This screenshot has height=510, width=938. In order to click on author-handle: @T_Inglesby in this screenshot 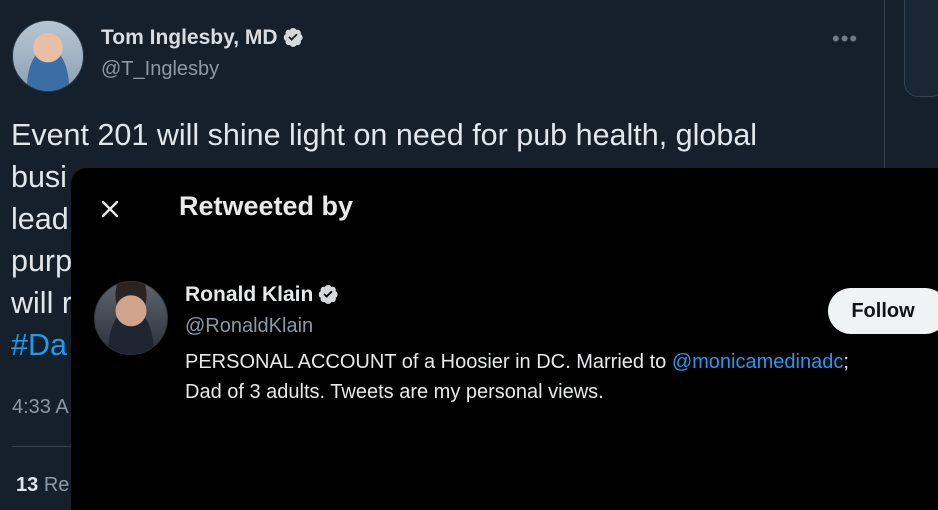, I will do `click(160, 69)`.